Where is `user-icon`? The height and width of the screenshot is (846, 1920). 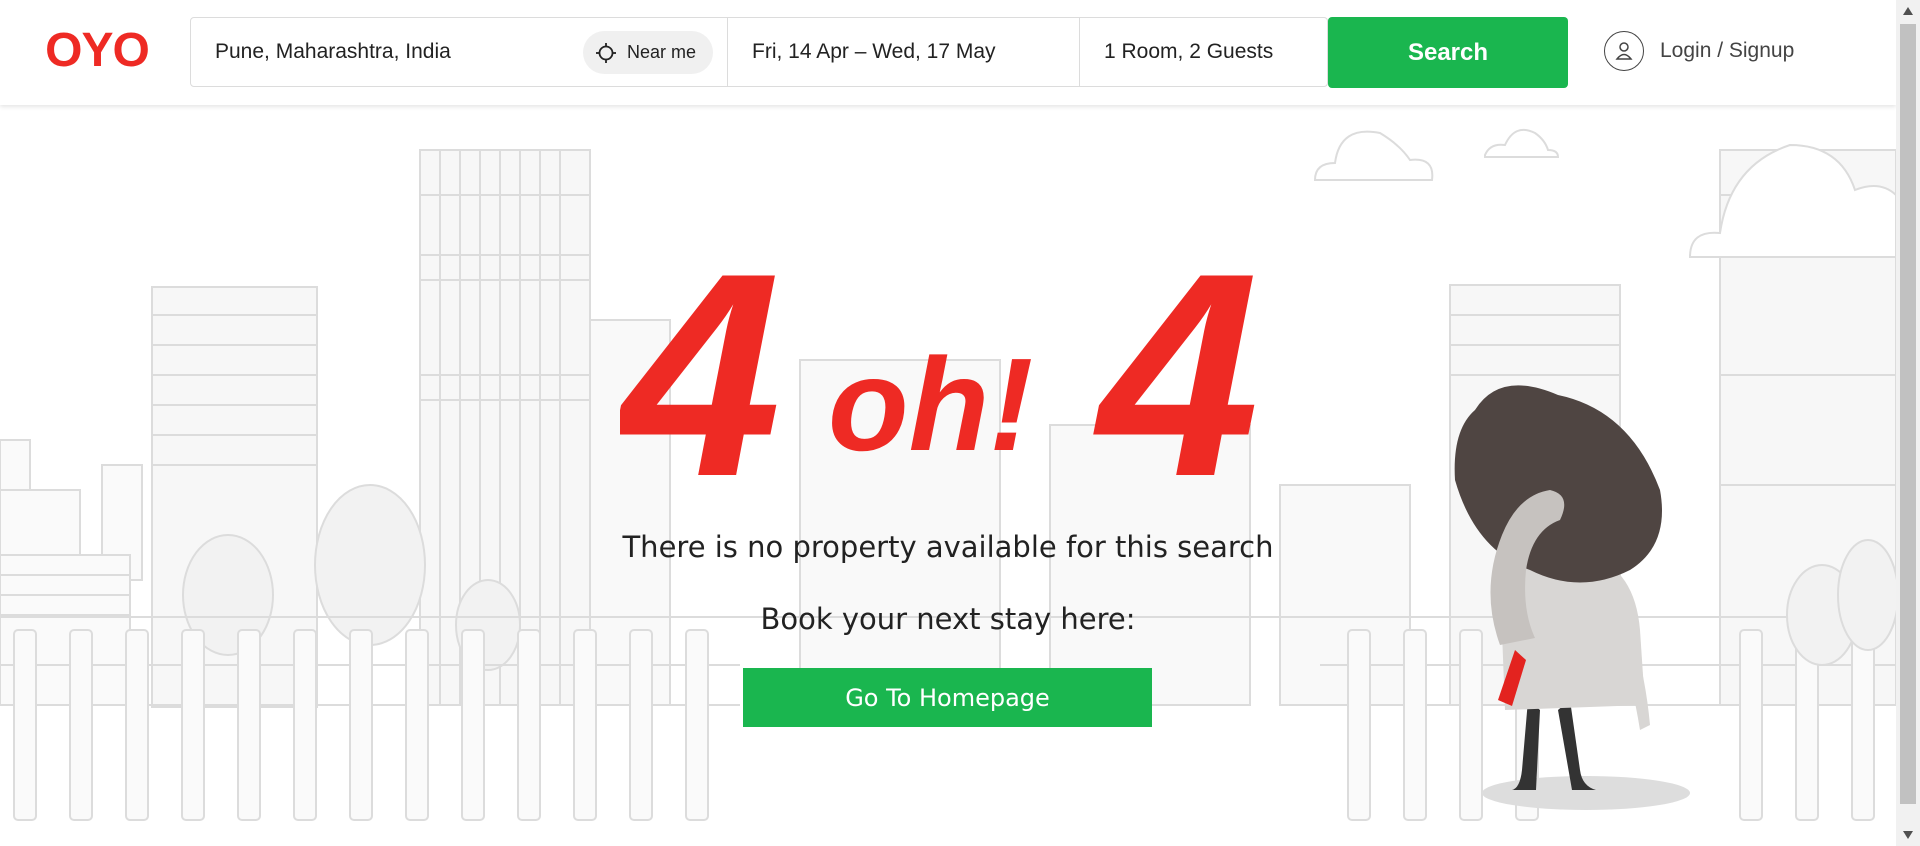
user-icon is located at coordinates (1624, 51).